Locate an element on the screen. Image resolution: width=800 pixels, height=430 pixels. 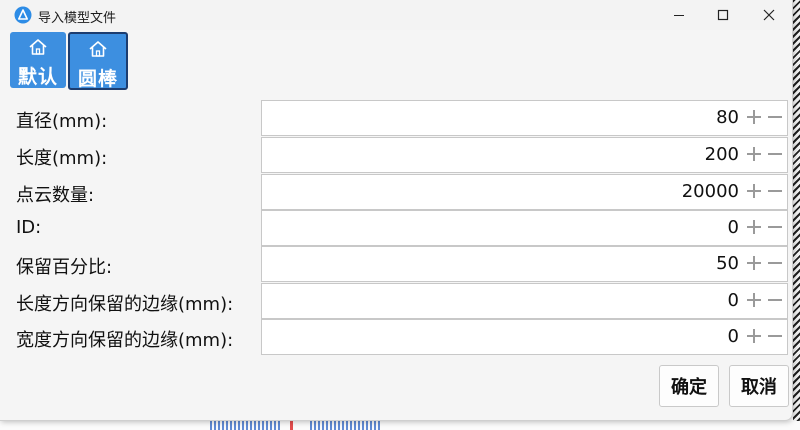
form-row-point-count: 点云数量: 20000 is located at coordinates (398, 192).